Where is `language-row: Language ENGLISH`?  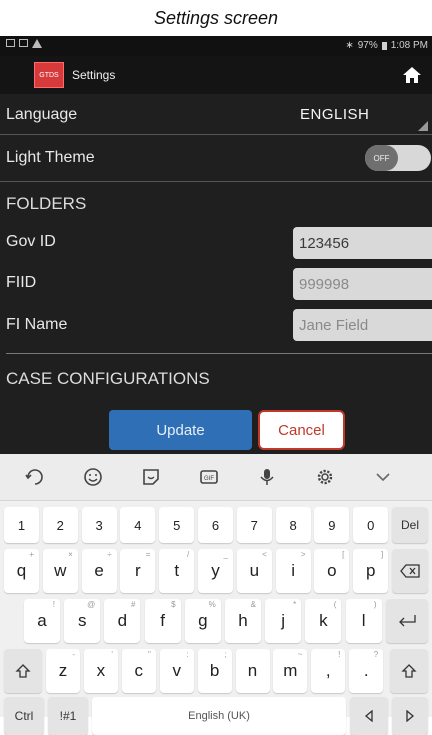
language-row: Language ENGLISH is located at coordinates (216, 114).